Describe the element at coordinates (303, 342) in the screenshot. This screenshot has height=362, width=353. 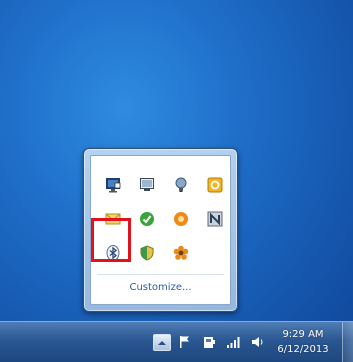
I see `clock: 9:29 AM 6/12/2013` at that location.